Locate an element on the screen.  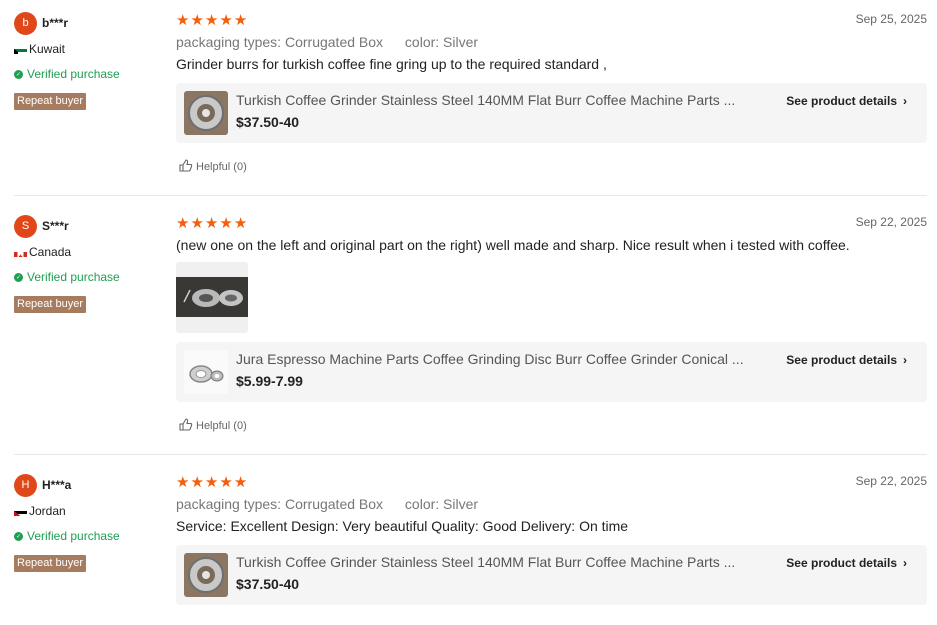
canada-flag-icon is located at coordinates (20, 252).